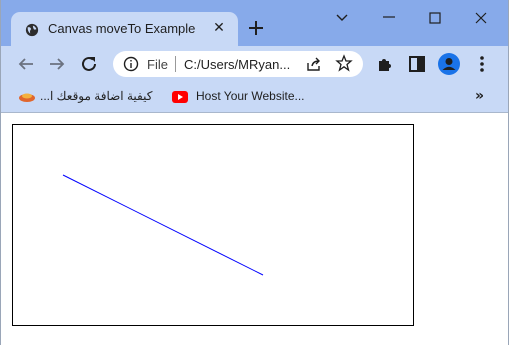 The width and height of the screenshot is (509, 345). I want to click on minimize-icon, so click(389, 17).